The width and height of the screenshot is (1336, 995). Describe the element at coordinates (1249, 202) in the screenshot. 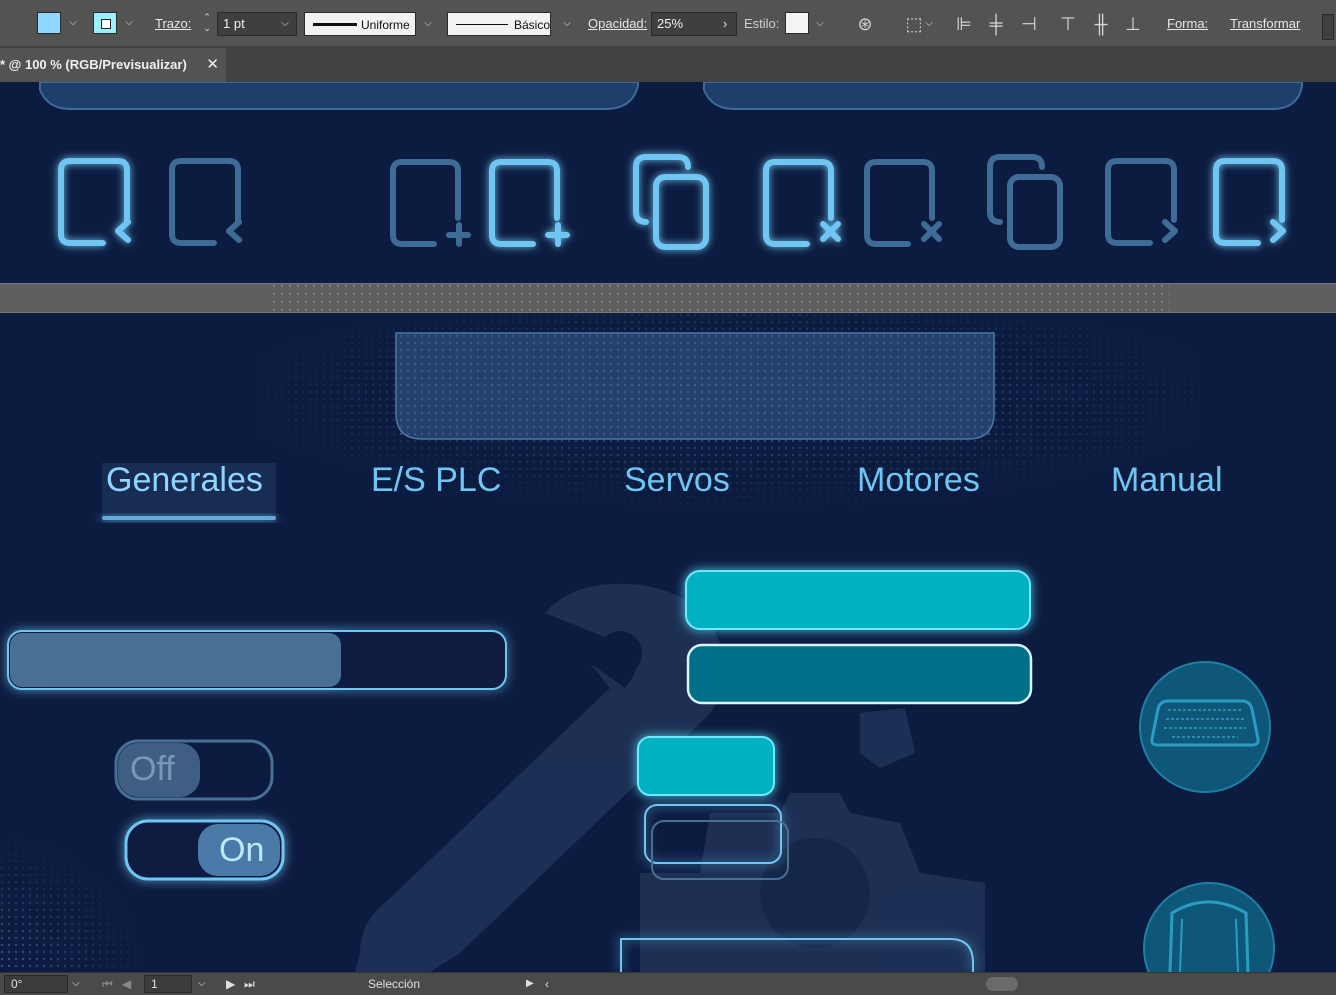

I see `page-next-bright-icon` at that location.